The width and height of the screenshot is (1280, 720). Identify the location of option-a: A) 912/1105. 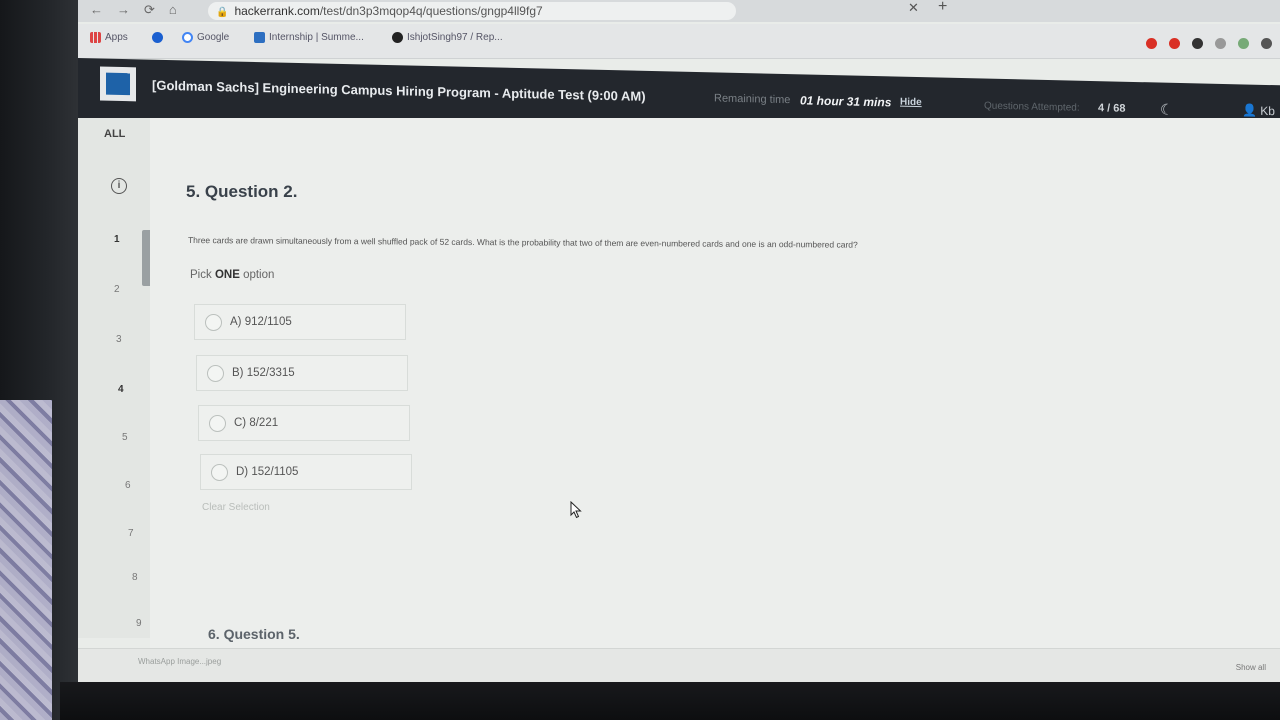
(300, 322).